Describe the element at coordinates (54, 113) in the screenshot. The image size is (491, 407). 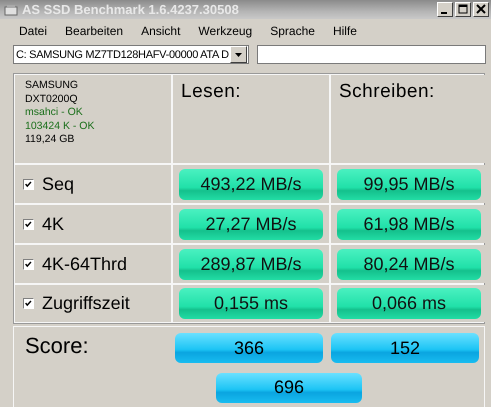
I see `drive-info-line: msahci - OK` at that location.